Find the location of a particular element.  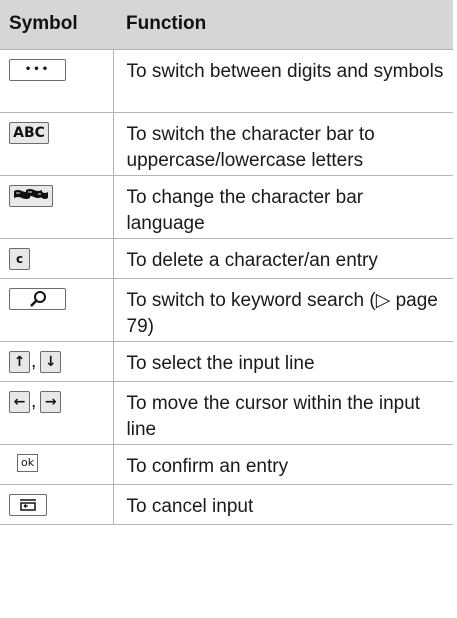

function-cell: To move the cursor within the input line is located at coordinates (283, 412).